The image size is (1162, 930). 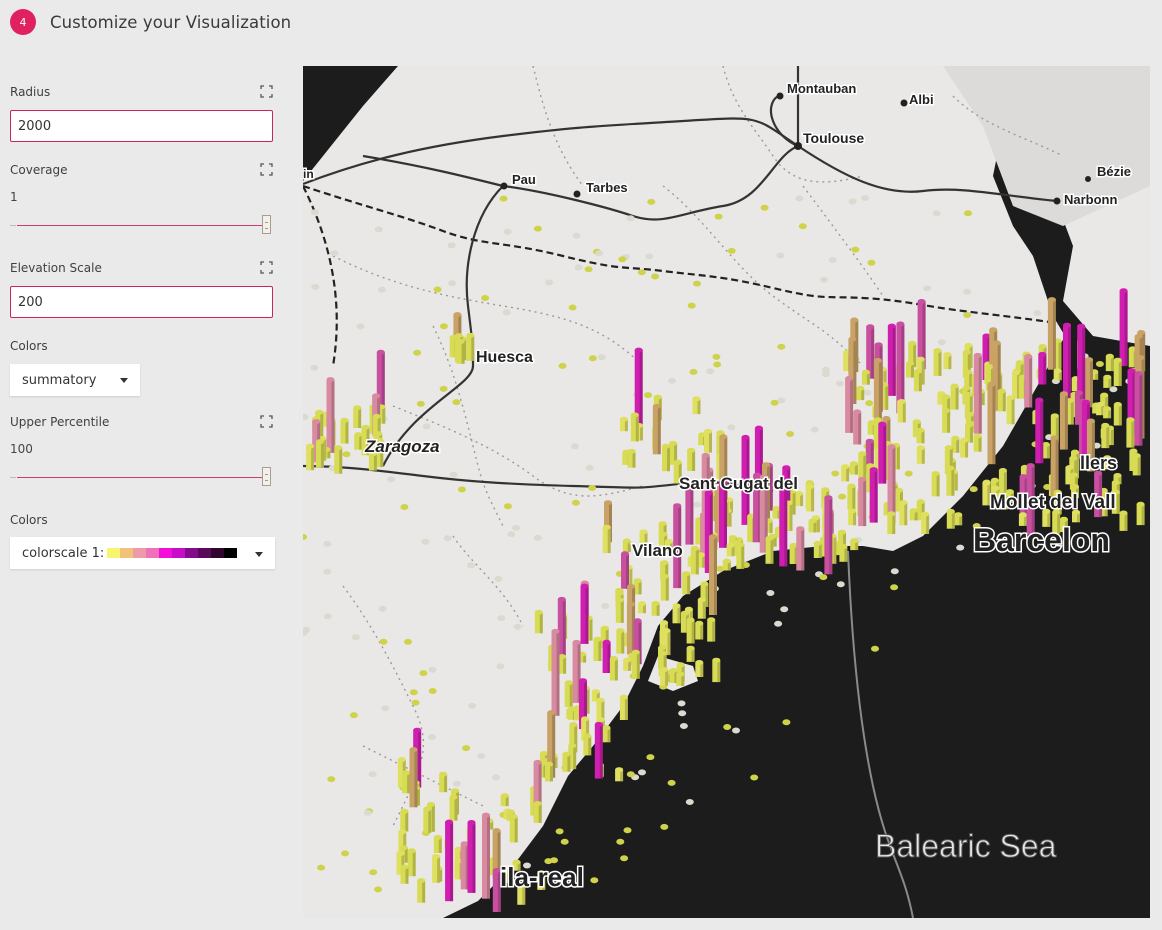 I want to click on radius-label: Radius, so click(x=30, y=92).